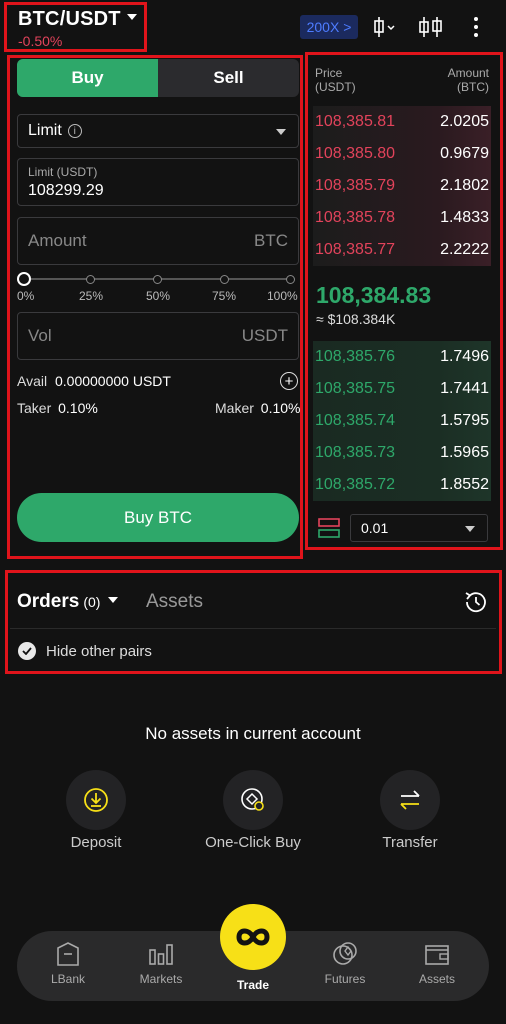 The height and width of the screenshot is (1024, 506). I want to click on amount-header: Amount (BTC), so click(454, 80).